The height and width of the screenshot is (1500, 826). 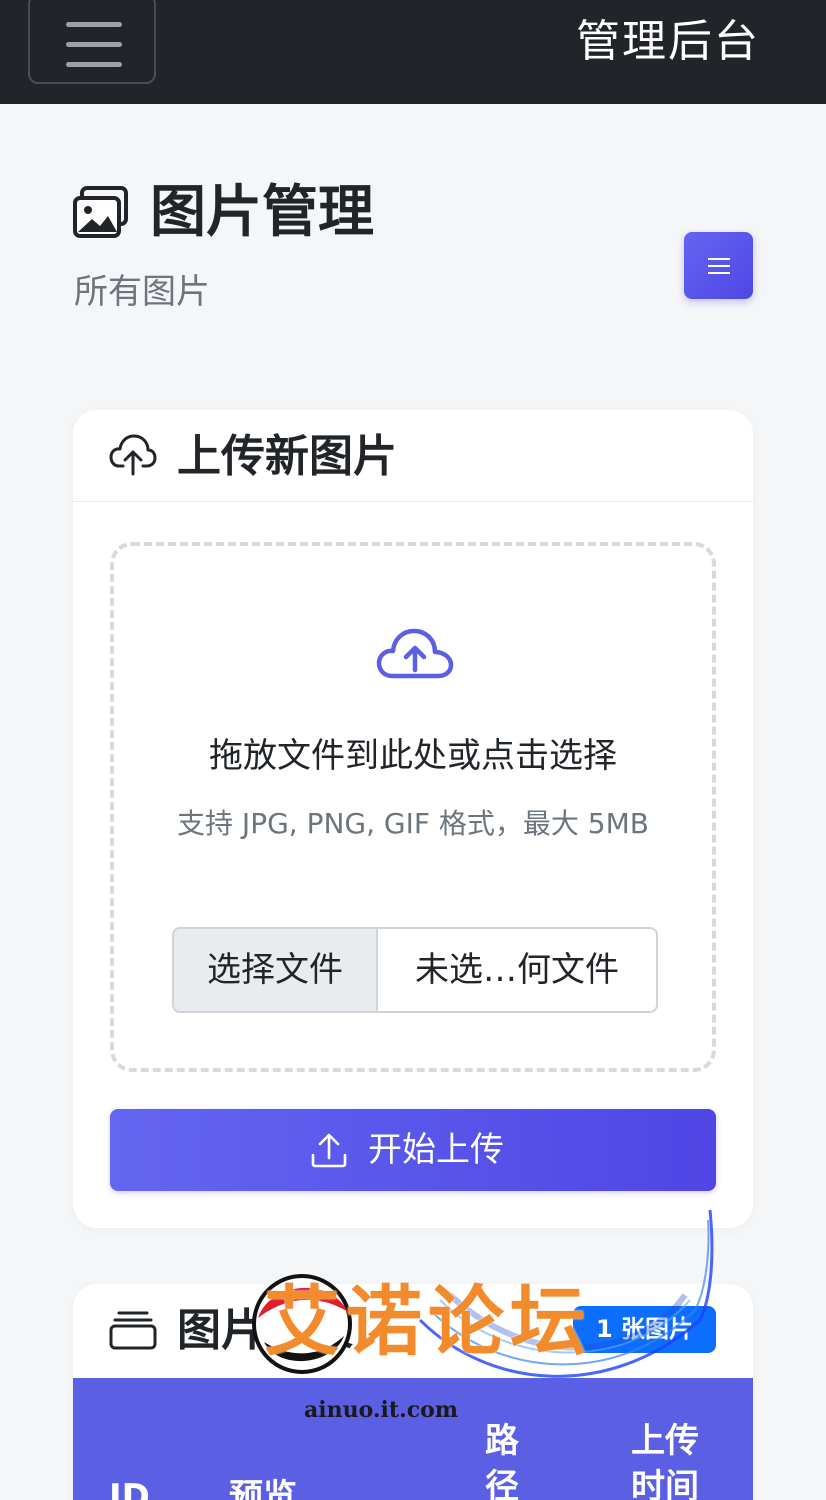 What do you see at coordinates (413, 756) in the screenshot?
I see `dropzone-title: 拖放文件到此处或点击选择` at bounding box center [413, 756].